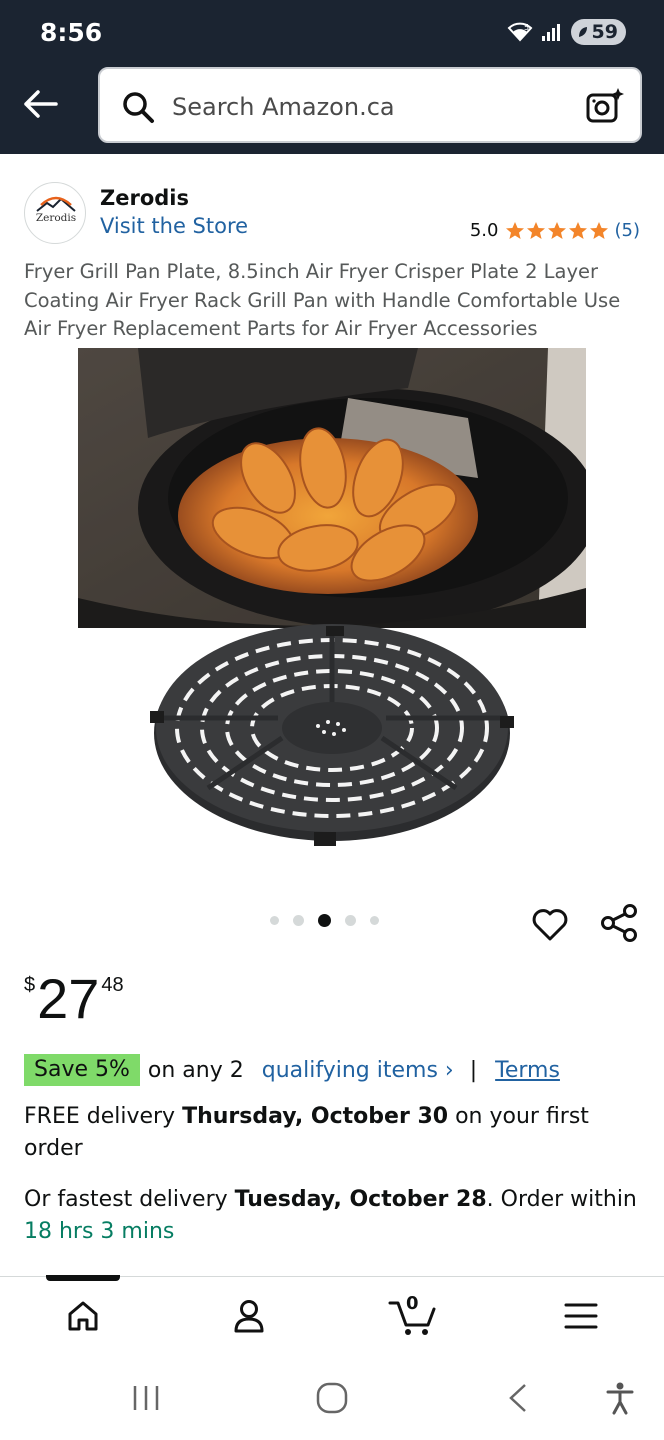  I want to click on carousel-dot-active, so click(324, 920).